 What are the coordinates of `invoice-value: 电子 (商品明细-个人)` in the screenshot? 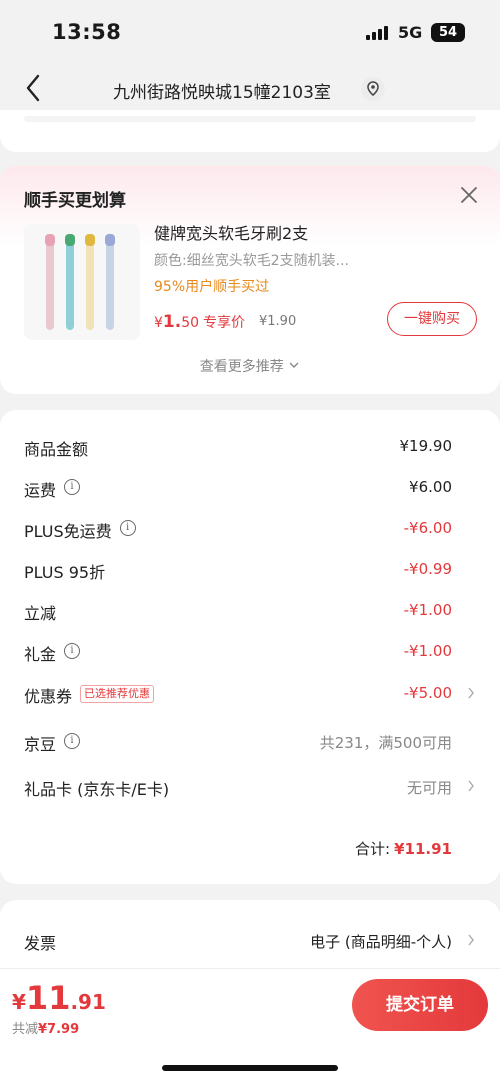 It's located at (381, 942).